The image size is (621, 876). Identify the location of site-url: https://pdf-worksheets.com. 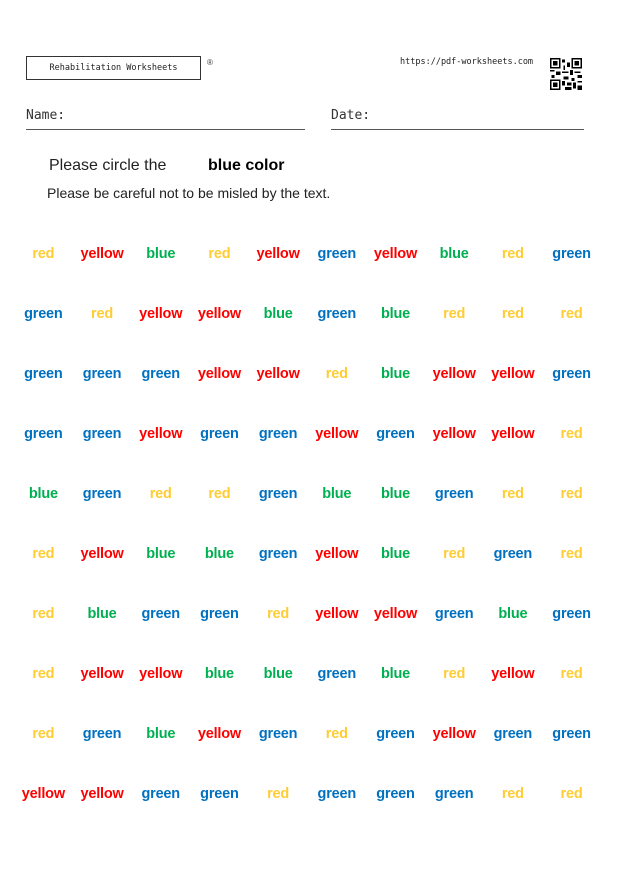
(466, 62).